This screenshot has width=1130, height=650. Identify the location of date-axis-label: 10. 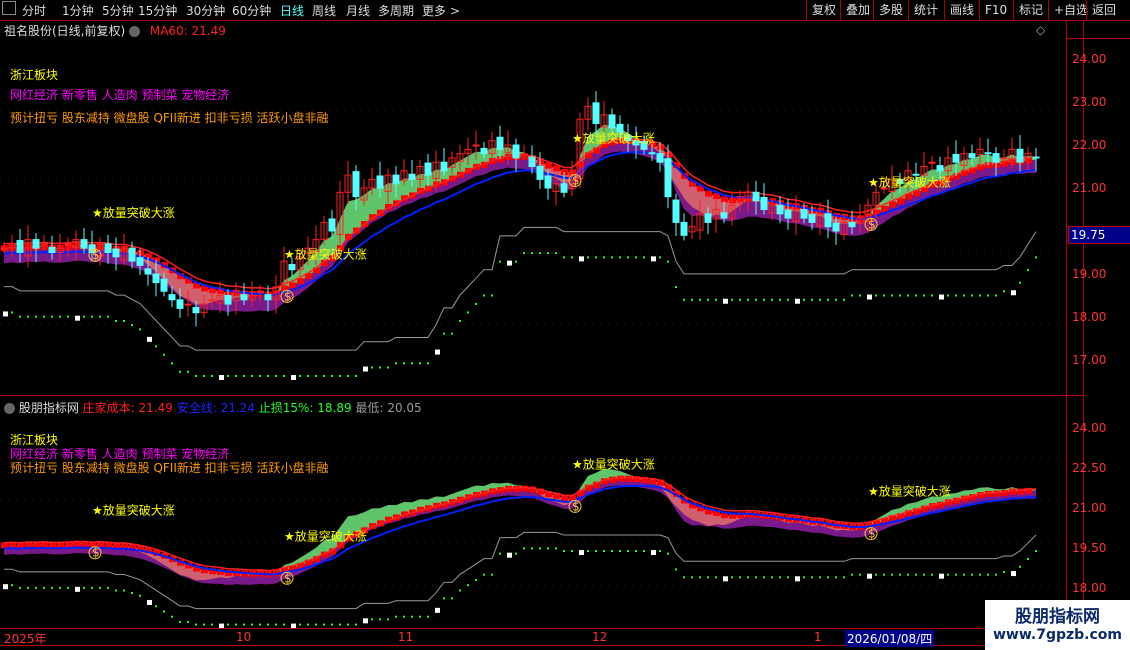
(244, 637).